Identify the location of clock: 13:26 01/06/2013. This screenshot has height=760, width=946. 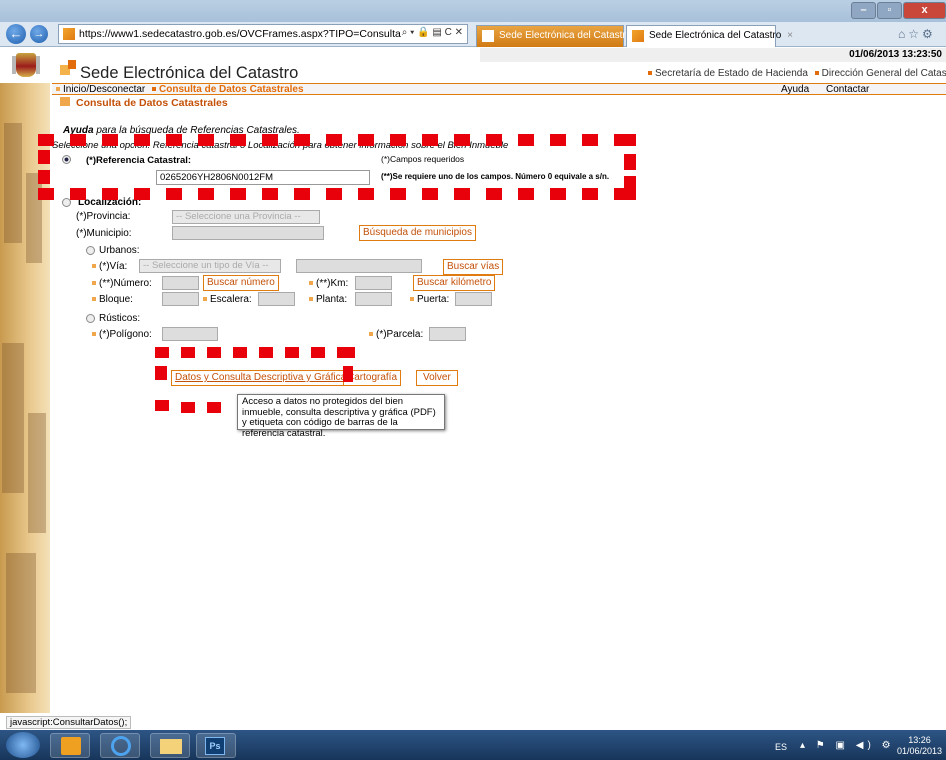
(919, 746).